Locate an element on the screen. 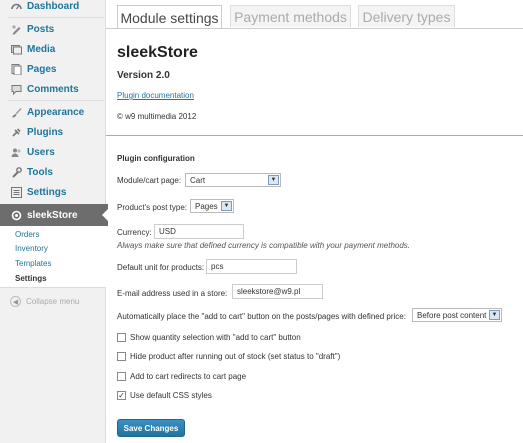 Image resolution: width=523 pixels, height=443 pixels. plugins-icon is located at coordinates (16, 132).